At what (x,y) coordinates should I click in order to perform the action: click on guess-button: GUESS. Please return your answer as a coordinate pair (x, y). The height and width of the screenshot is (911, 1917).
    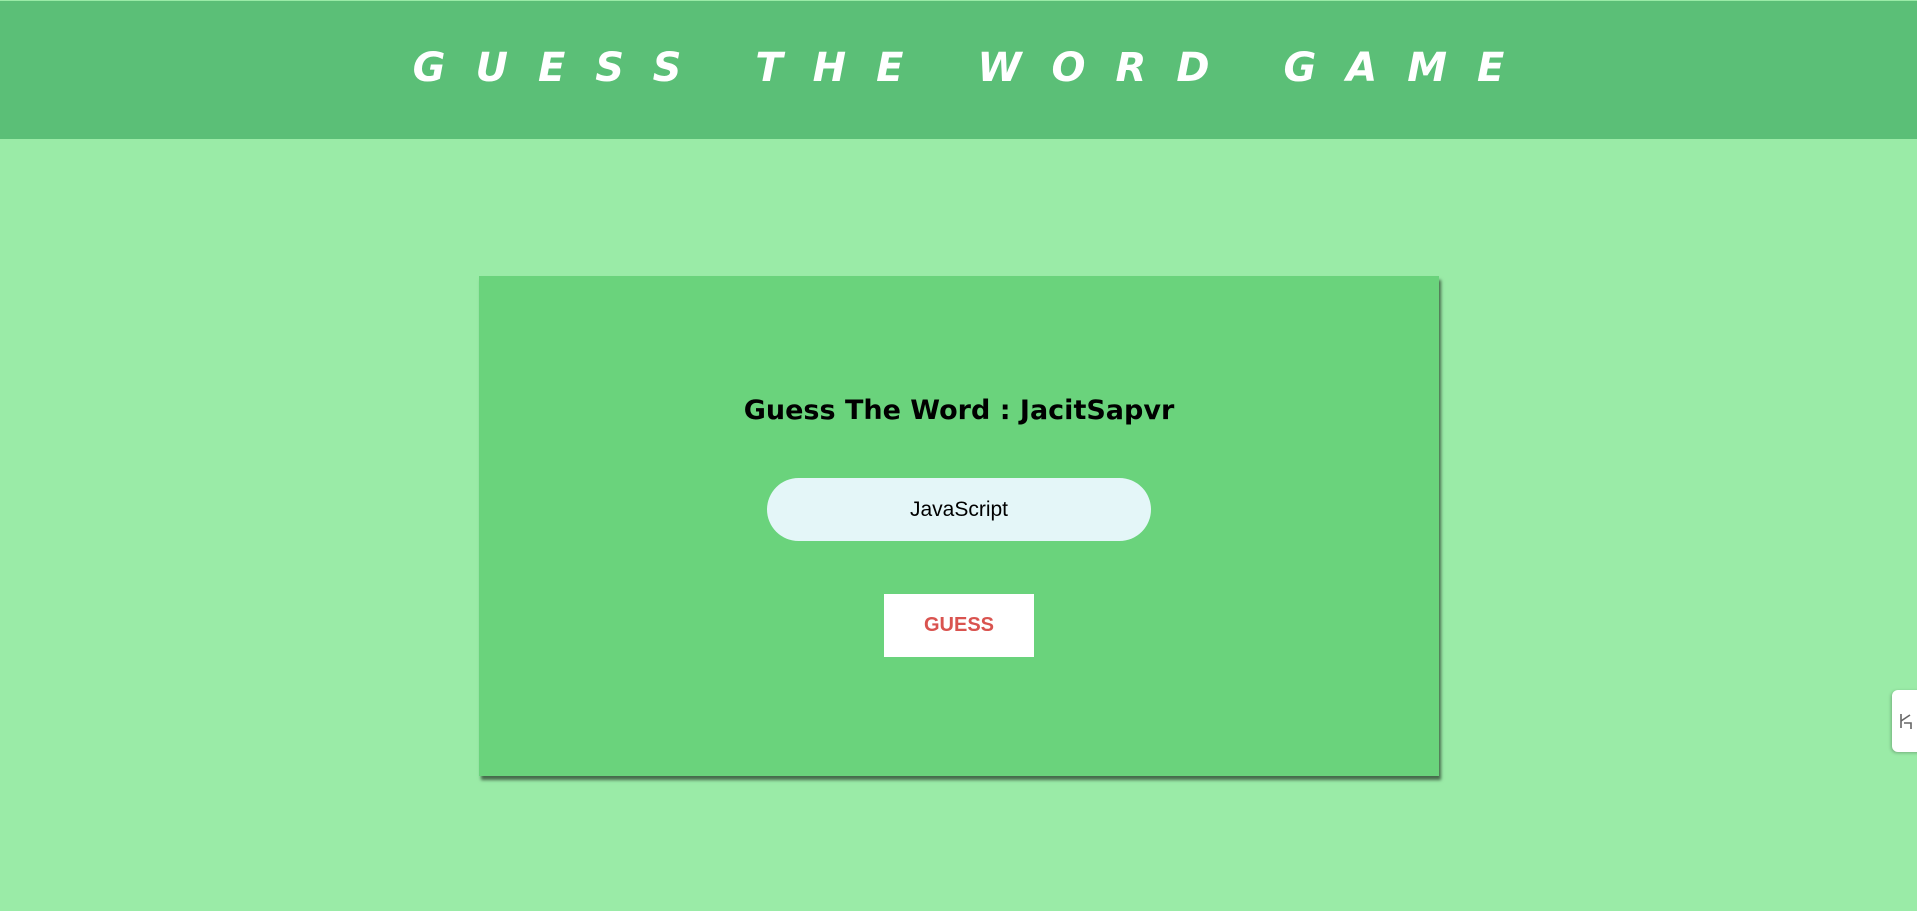
    Looking at the image, I should click on (959, 625).